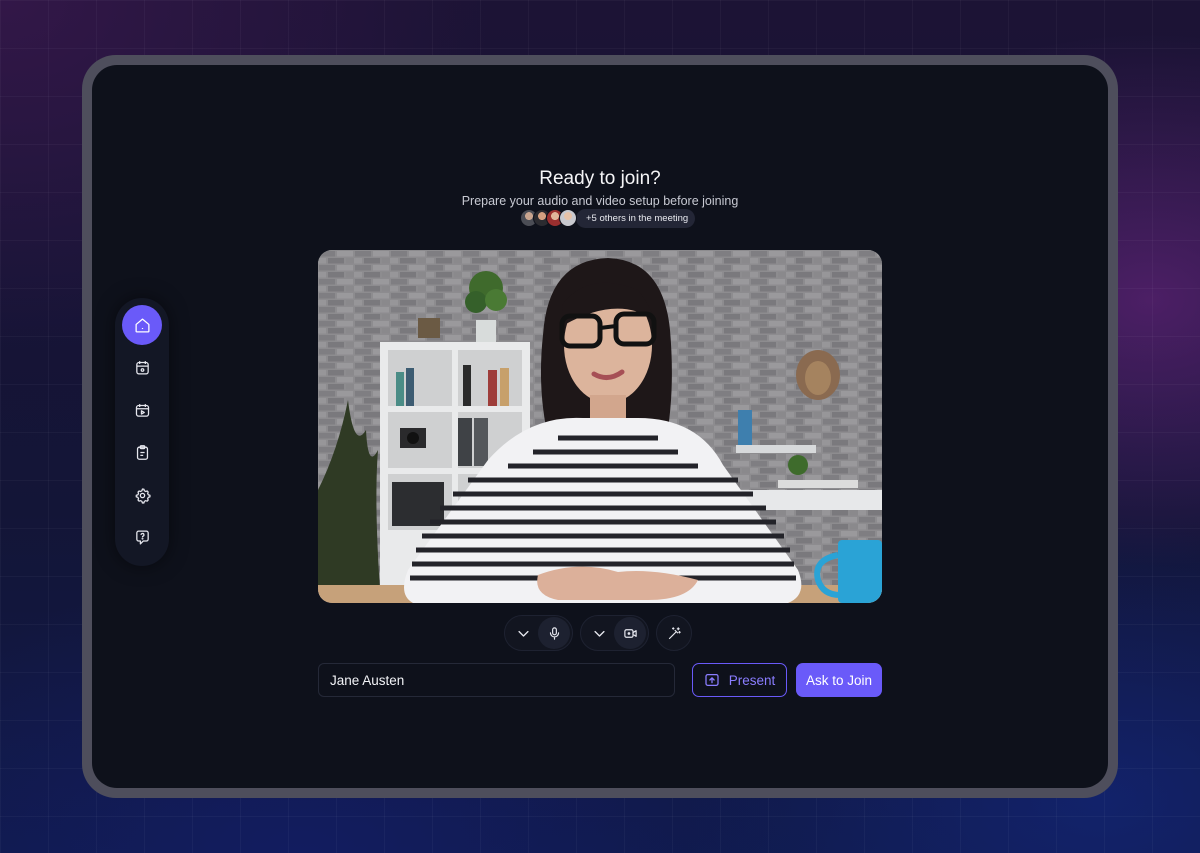 The width and height of the screenshot is (1200, 853). I want to click on sidebar-item-help, so click(142, 538).